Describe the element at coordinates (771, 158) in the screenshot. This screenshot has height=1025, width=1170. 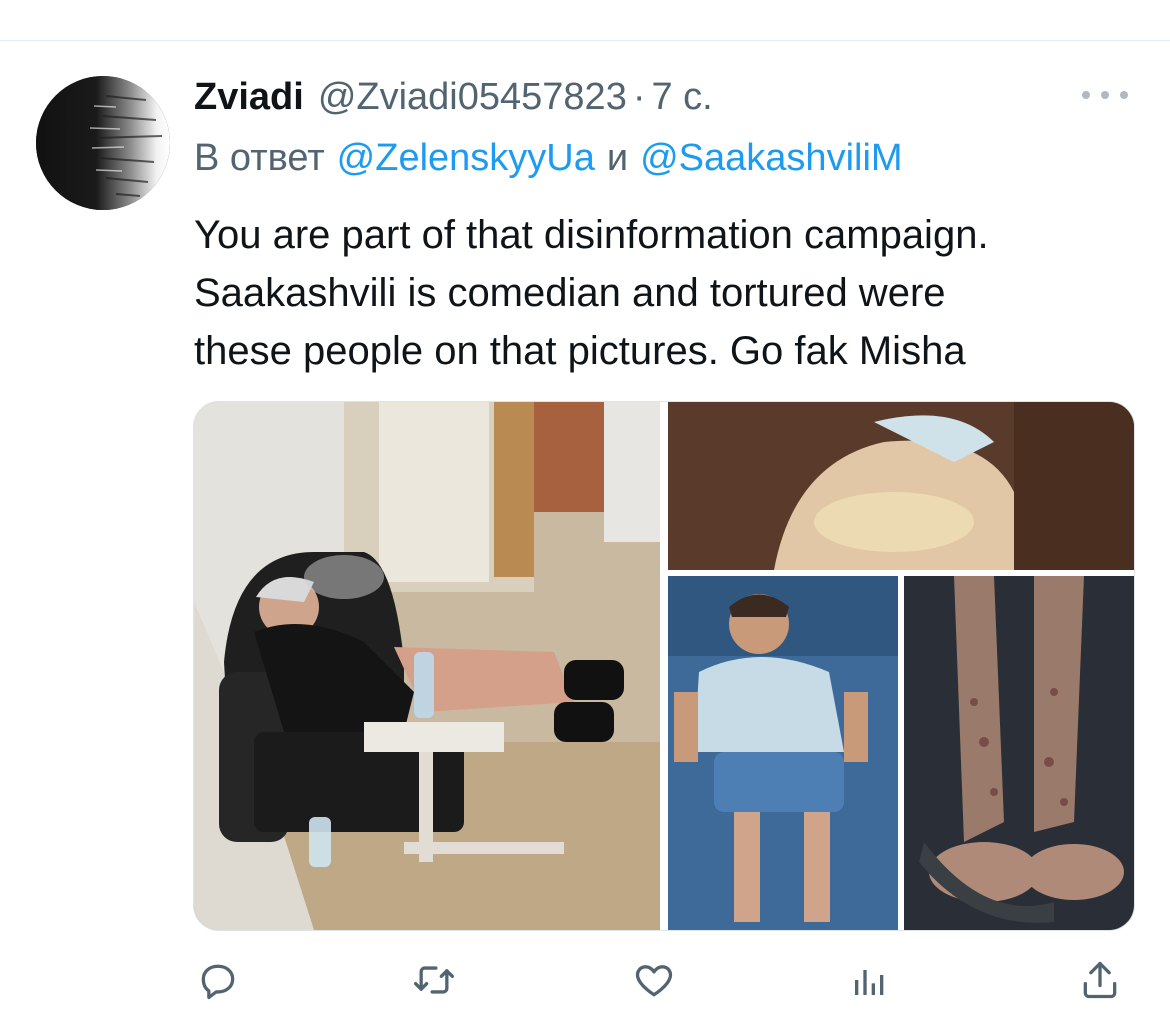
I see `mention-link-saakashvili: @SaakashviliM` at that location.